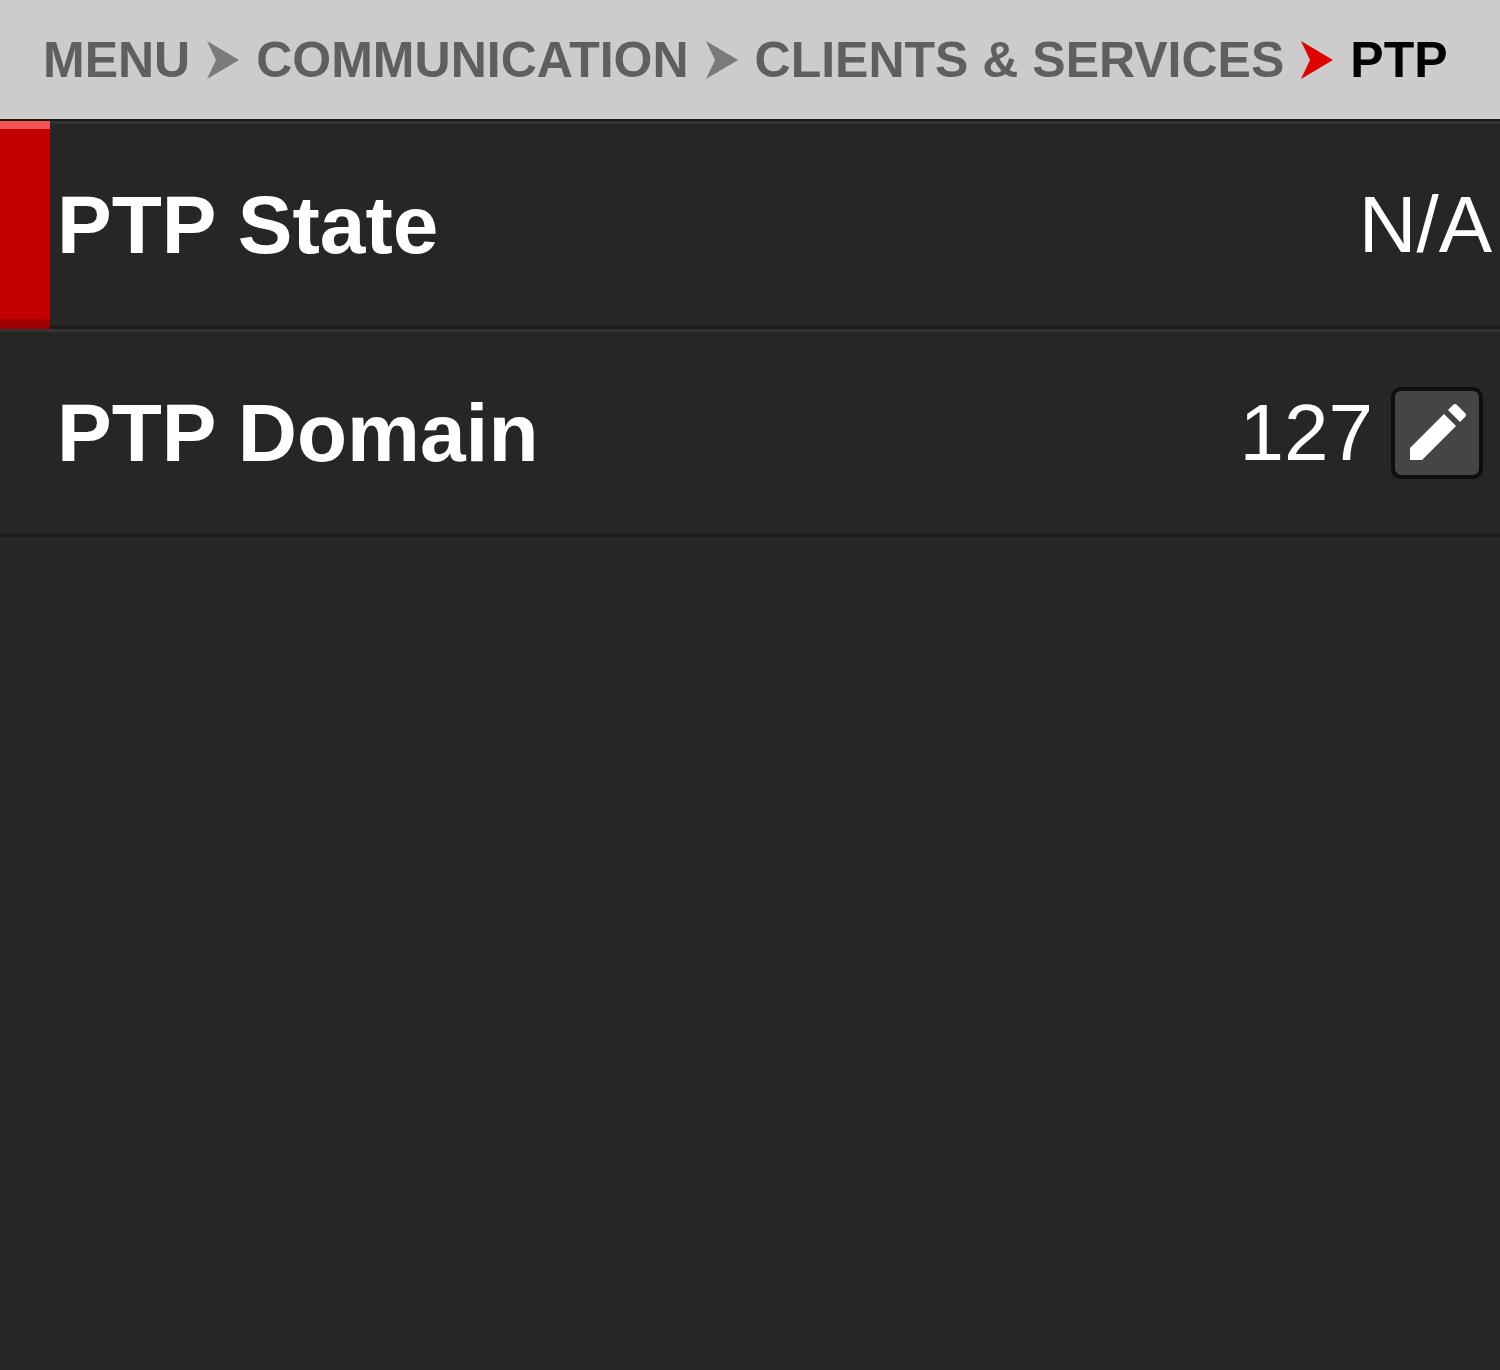 This screenshot has width=1500, height=1370. Describe the element at coordinates (472, 59) in the screenshot. I see `breadcrumb-link: COMMUNICATION` at that location.